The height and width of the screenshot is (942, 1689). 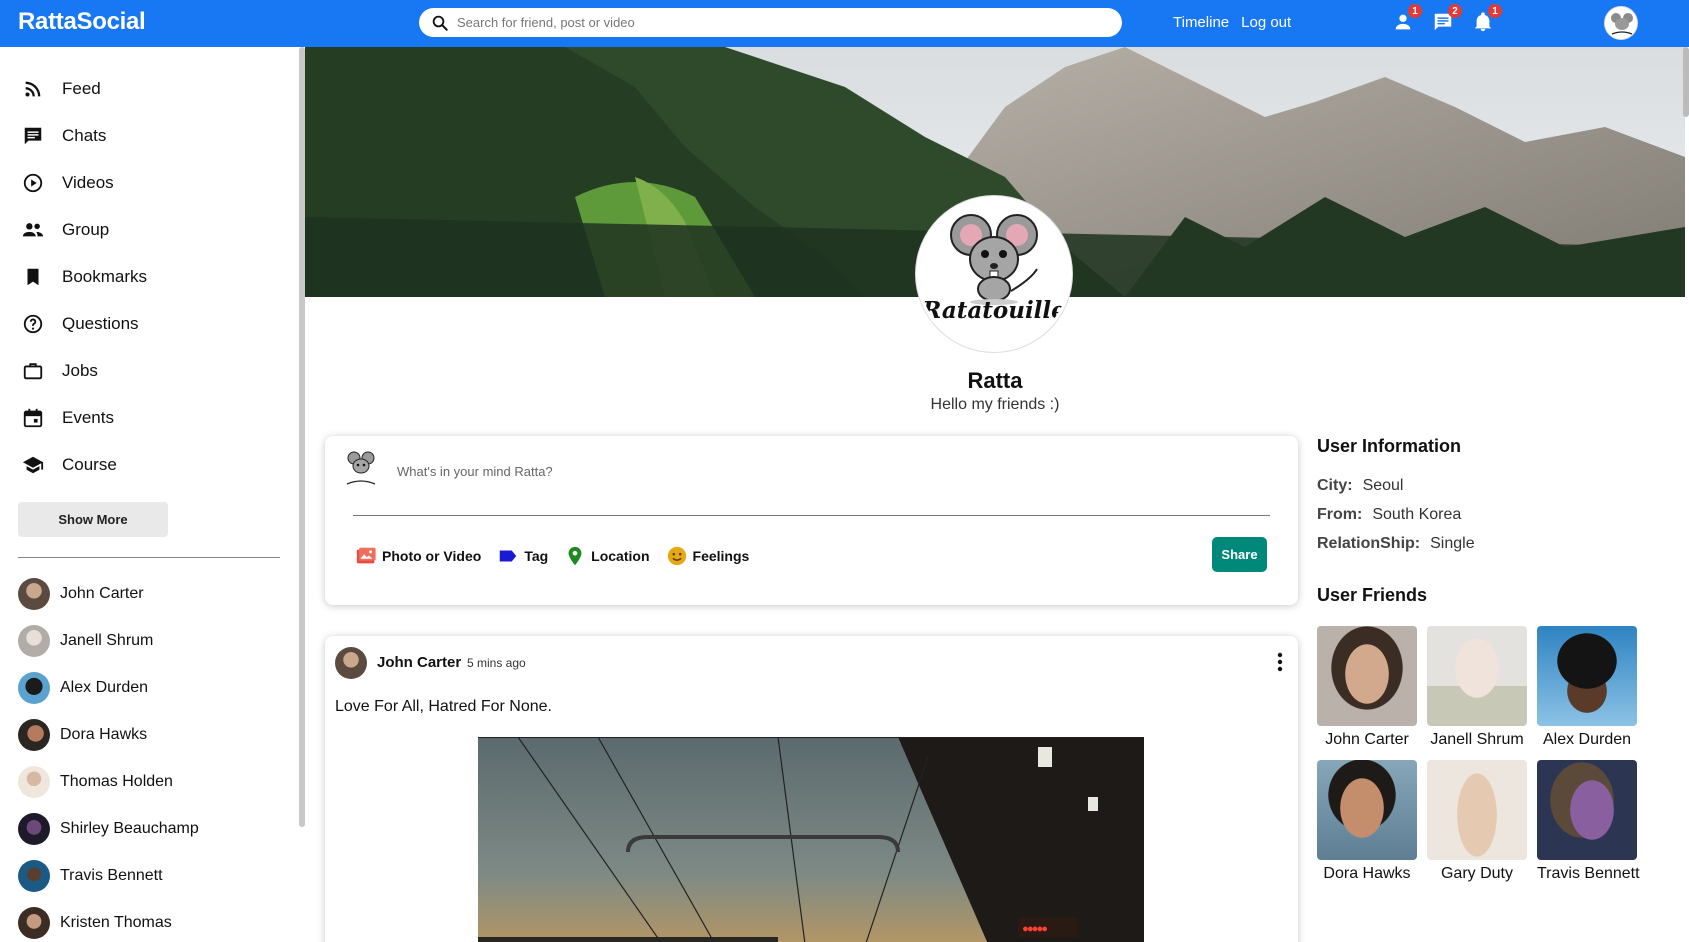 I want to click on notifications-button: 1, so click(x=1486, y=19).